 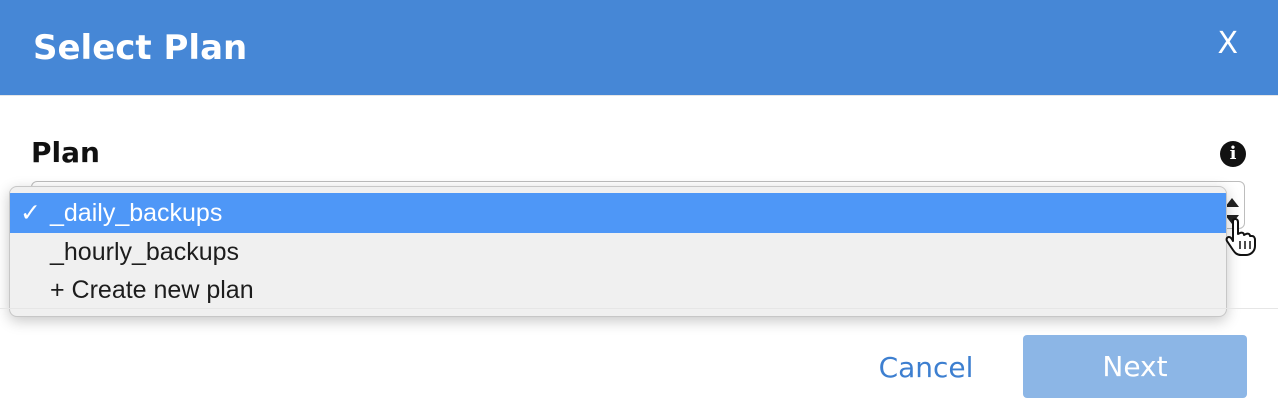 I want to click on dropdown-option-label: _daily_backups, so click(x=136, y=213).